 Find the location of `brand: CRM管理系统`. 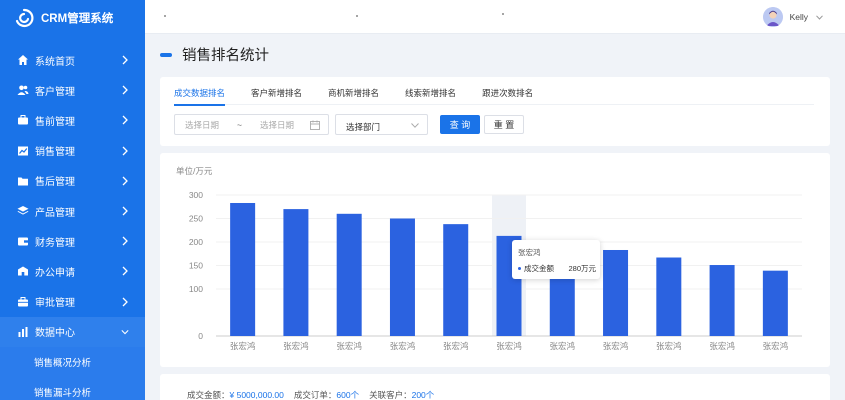

brand: CRM管理系统 is located at coordinates (72, 18).